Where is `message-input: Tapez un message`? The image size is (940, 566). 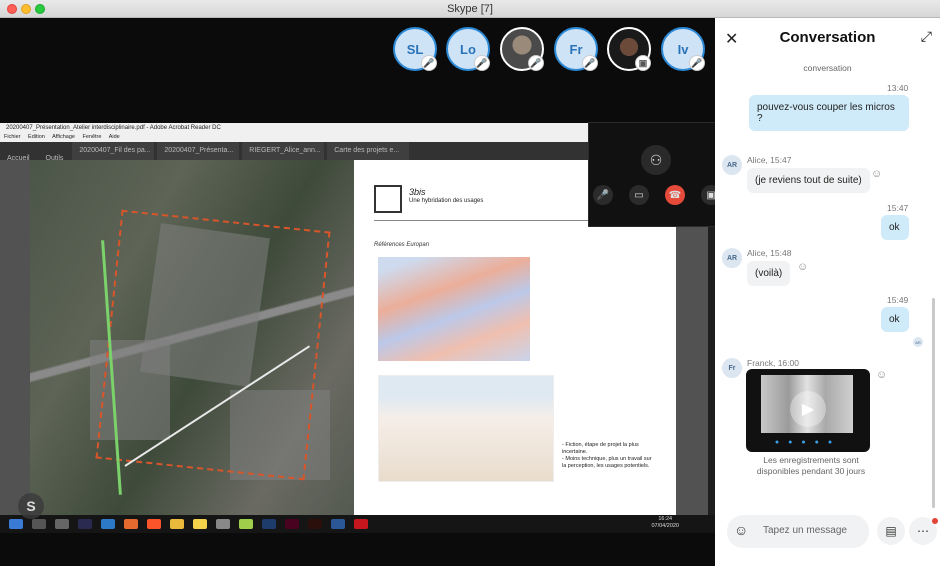
message-input: Tapez un message is located at coordinates (805, 530).